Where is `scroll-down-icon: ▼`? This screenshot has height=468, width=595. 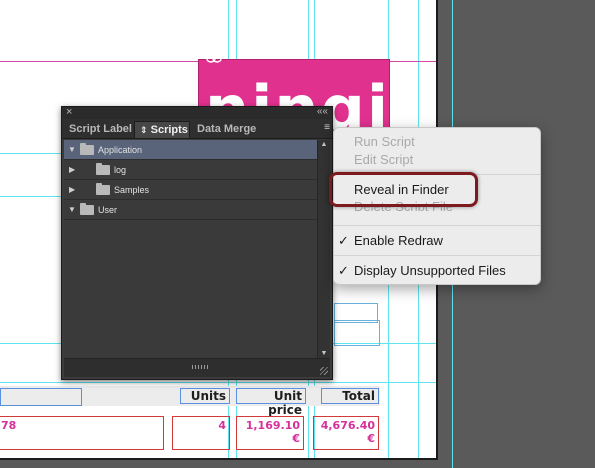
scroll-down-icon: ▼ is located at coordinates (324, 353).